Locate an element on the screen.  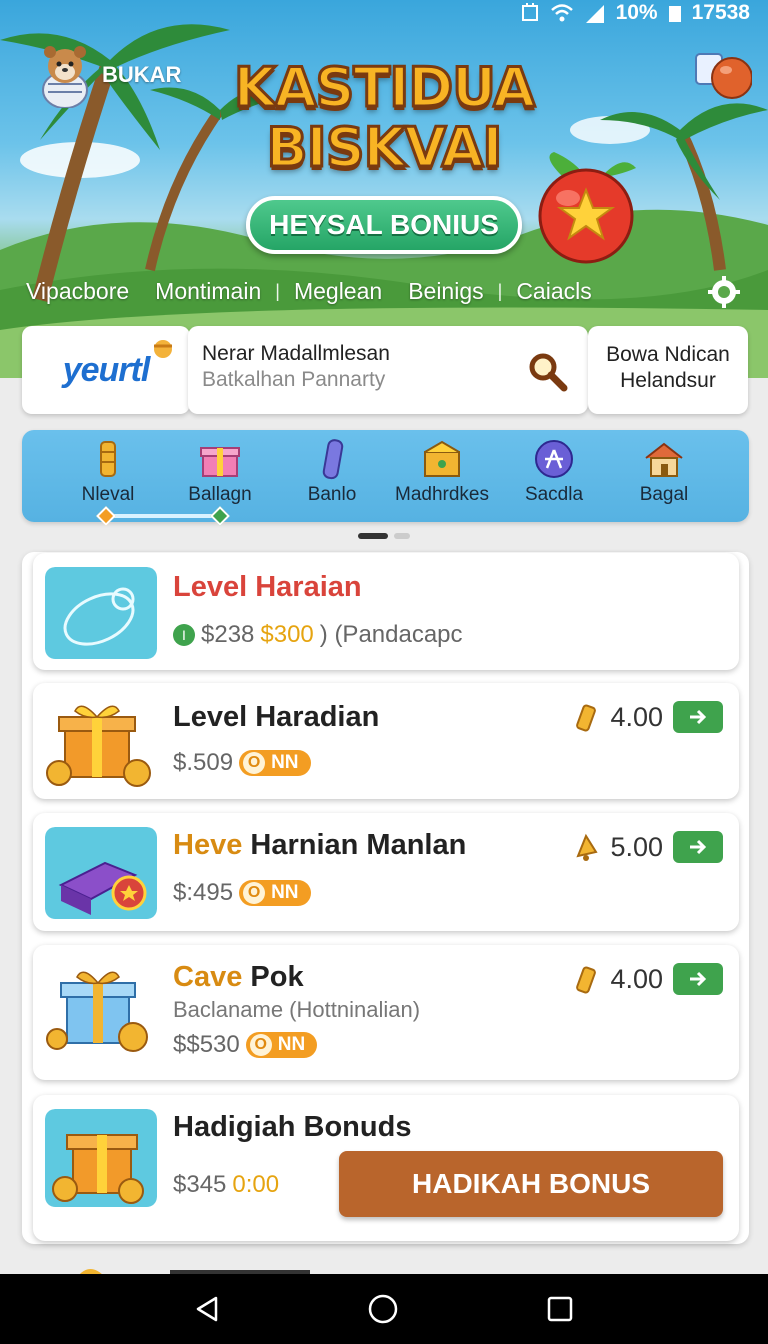
nav-item-meglean: Meglean is located at coordinates (338, 291).